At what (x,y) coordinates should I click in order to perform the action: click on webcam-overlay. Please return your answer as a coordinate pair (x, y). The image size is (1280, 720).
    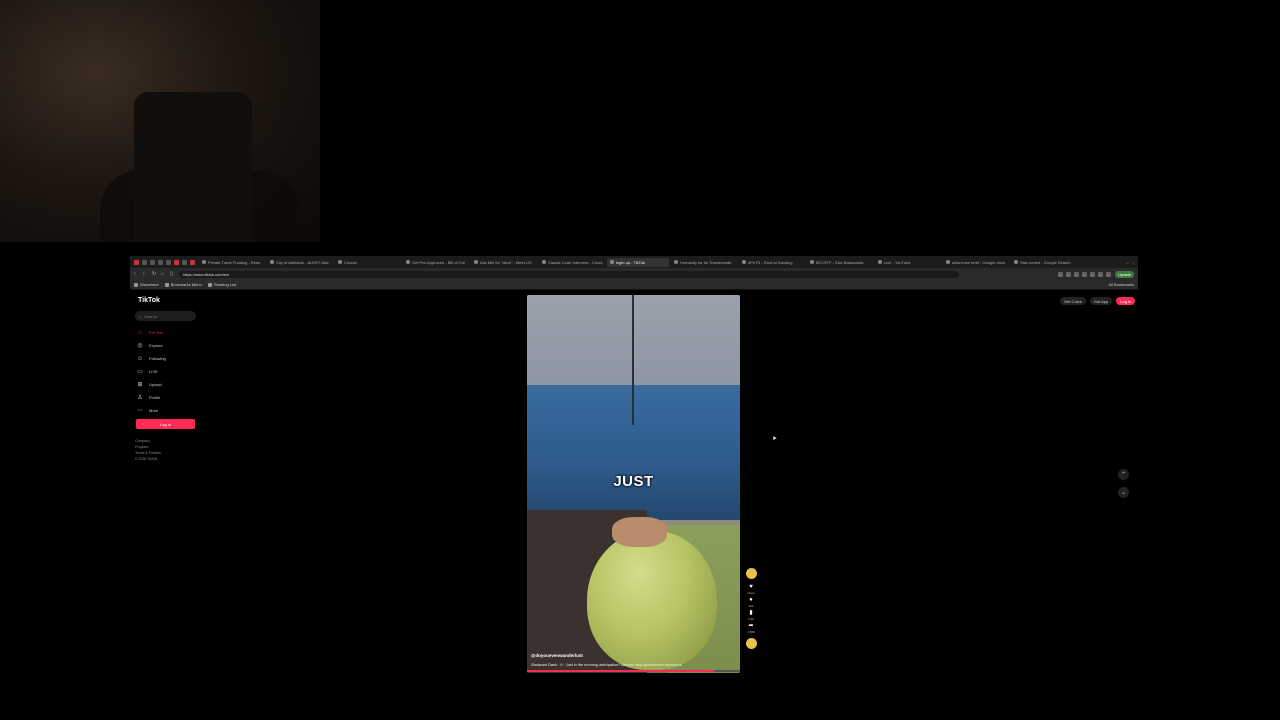
    Looking at the image, I should click on (160, 121).